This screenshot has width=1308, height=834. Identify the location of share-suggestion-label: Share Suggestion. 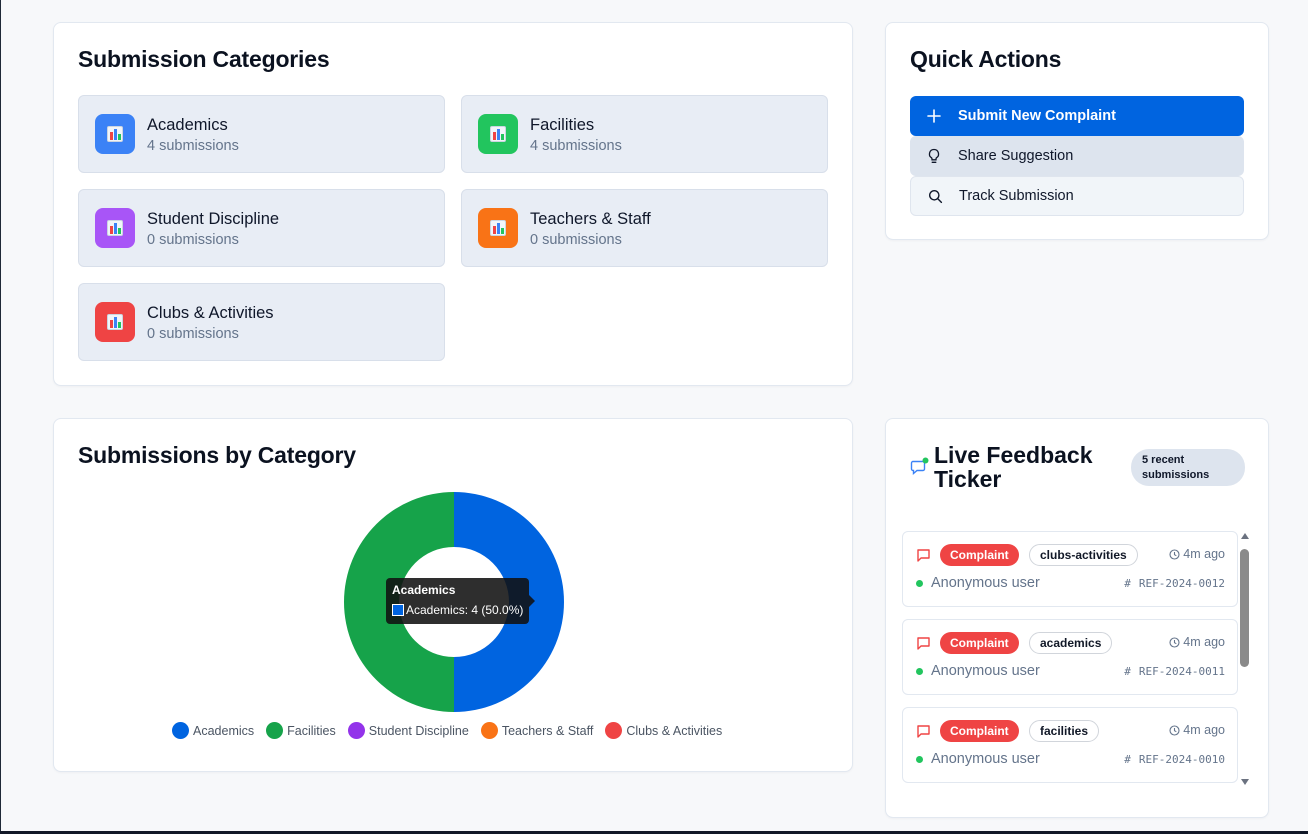
(1016, 156).